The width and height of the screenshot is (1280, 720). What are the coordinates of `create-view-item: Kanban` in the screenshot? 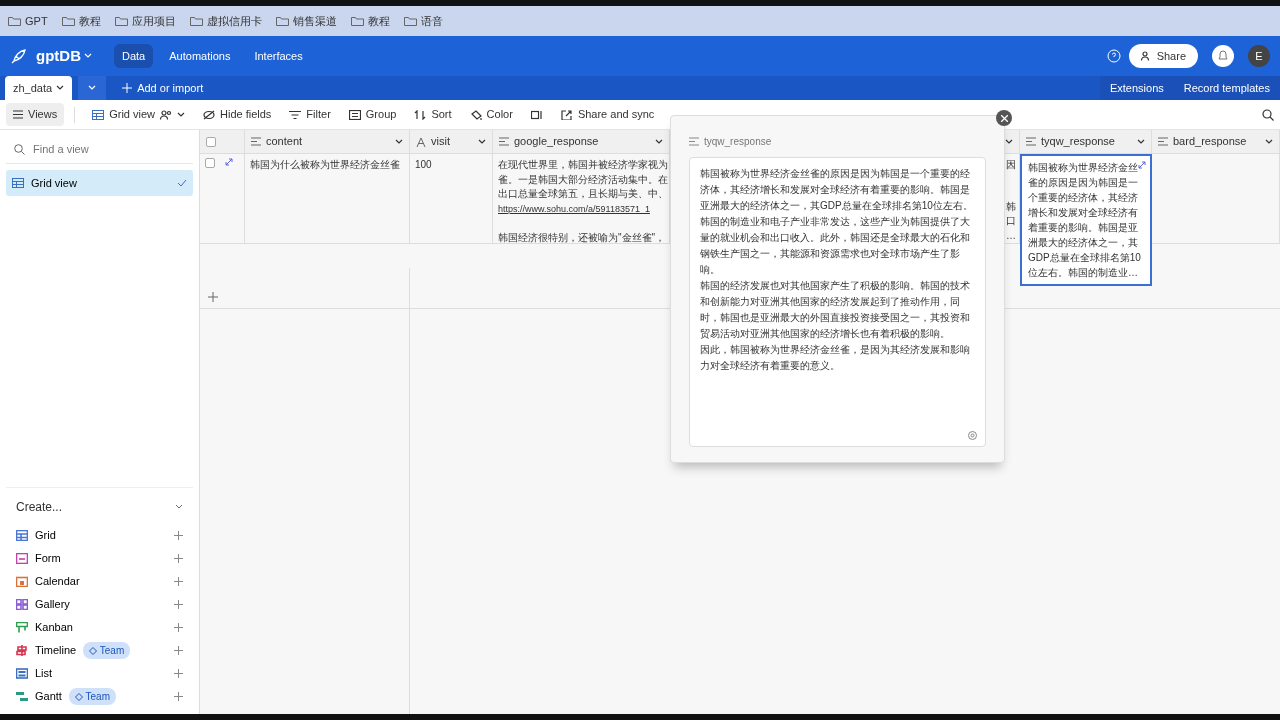 It's located at (99, 627).